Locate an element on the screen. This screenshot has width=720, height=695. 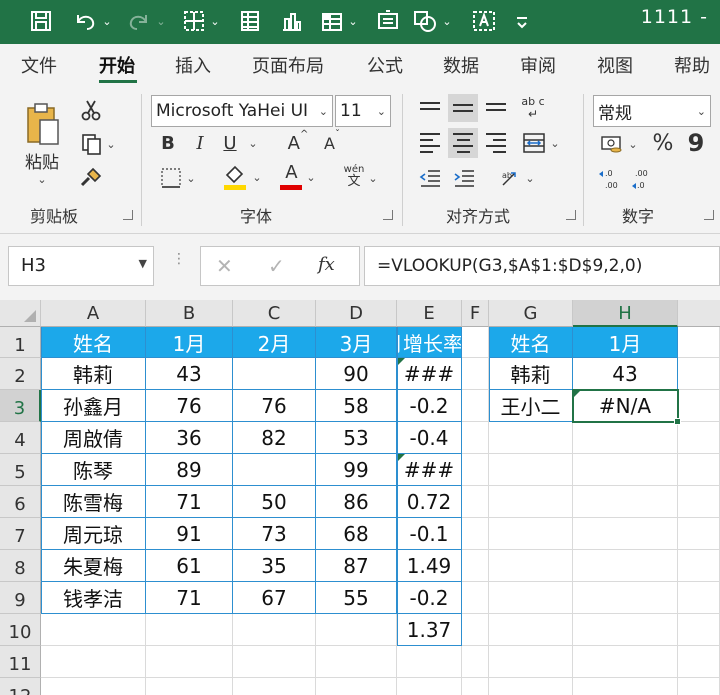
value-cell: 89 is located at coordinates (189, 470).